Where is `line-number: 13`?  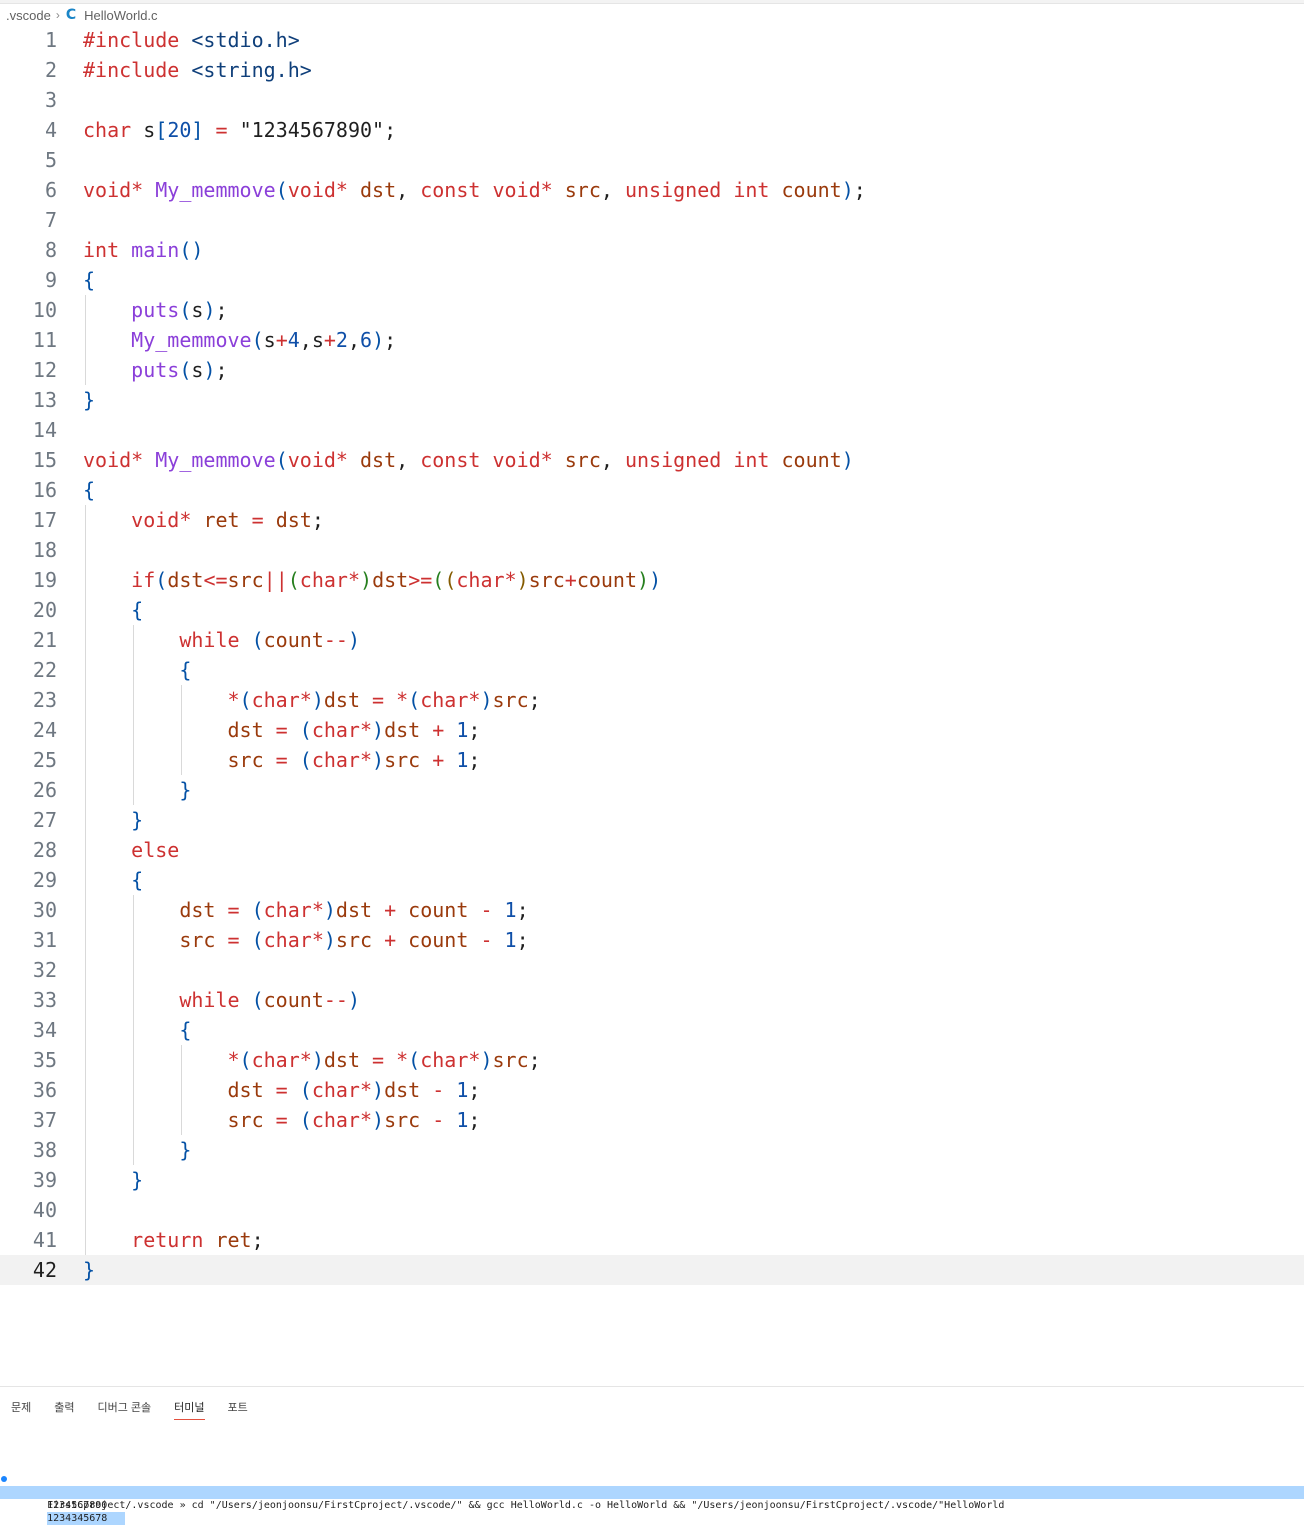 line-number: 13 is located at coordinates (44, 400).